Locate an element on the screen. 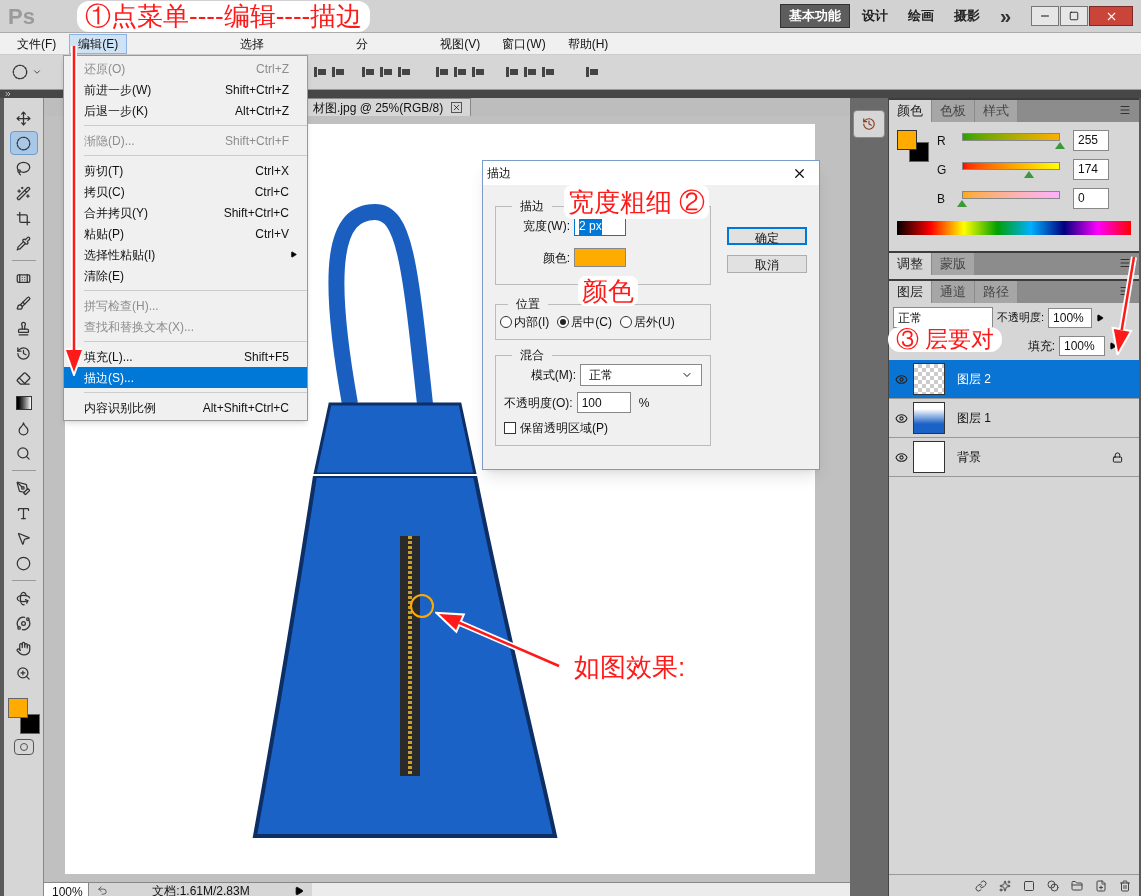 The width and height of the screenshot is (1141, 896). expand-icon is located at coordinates (8, 94).